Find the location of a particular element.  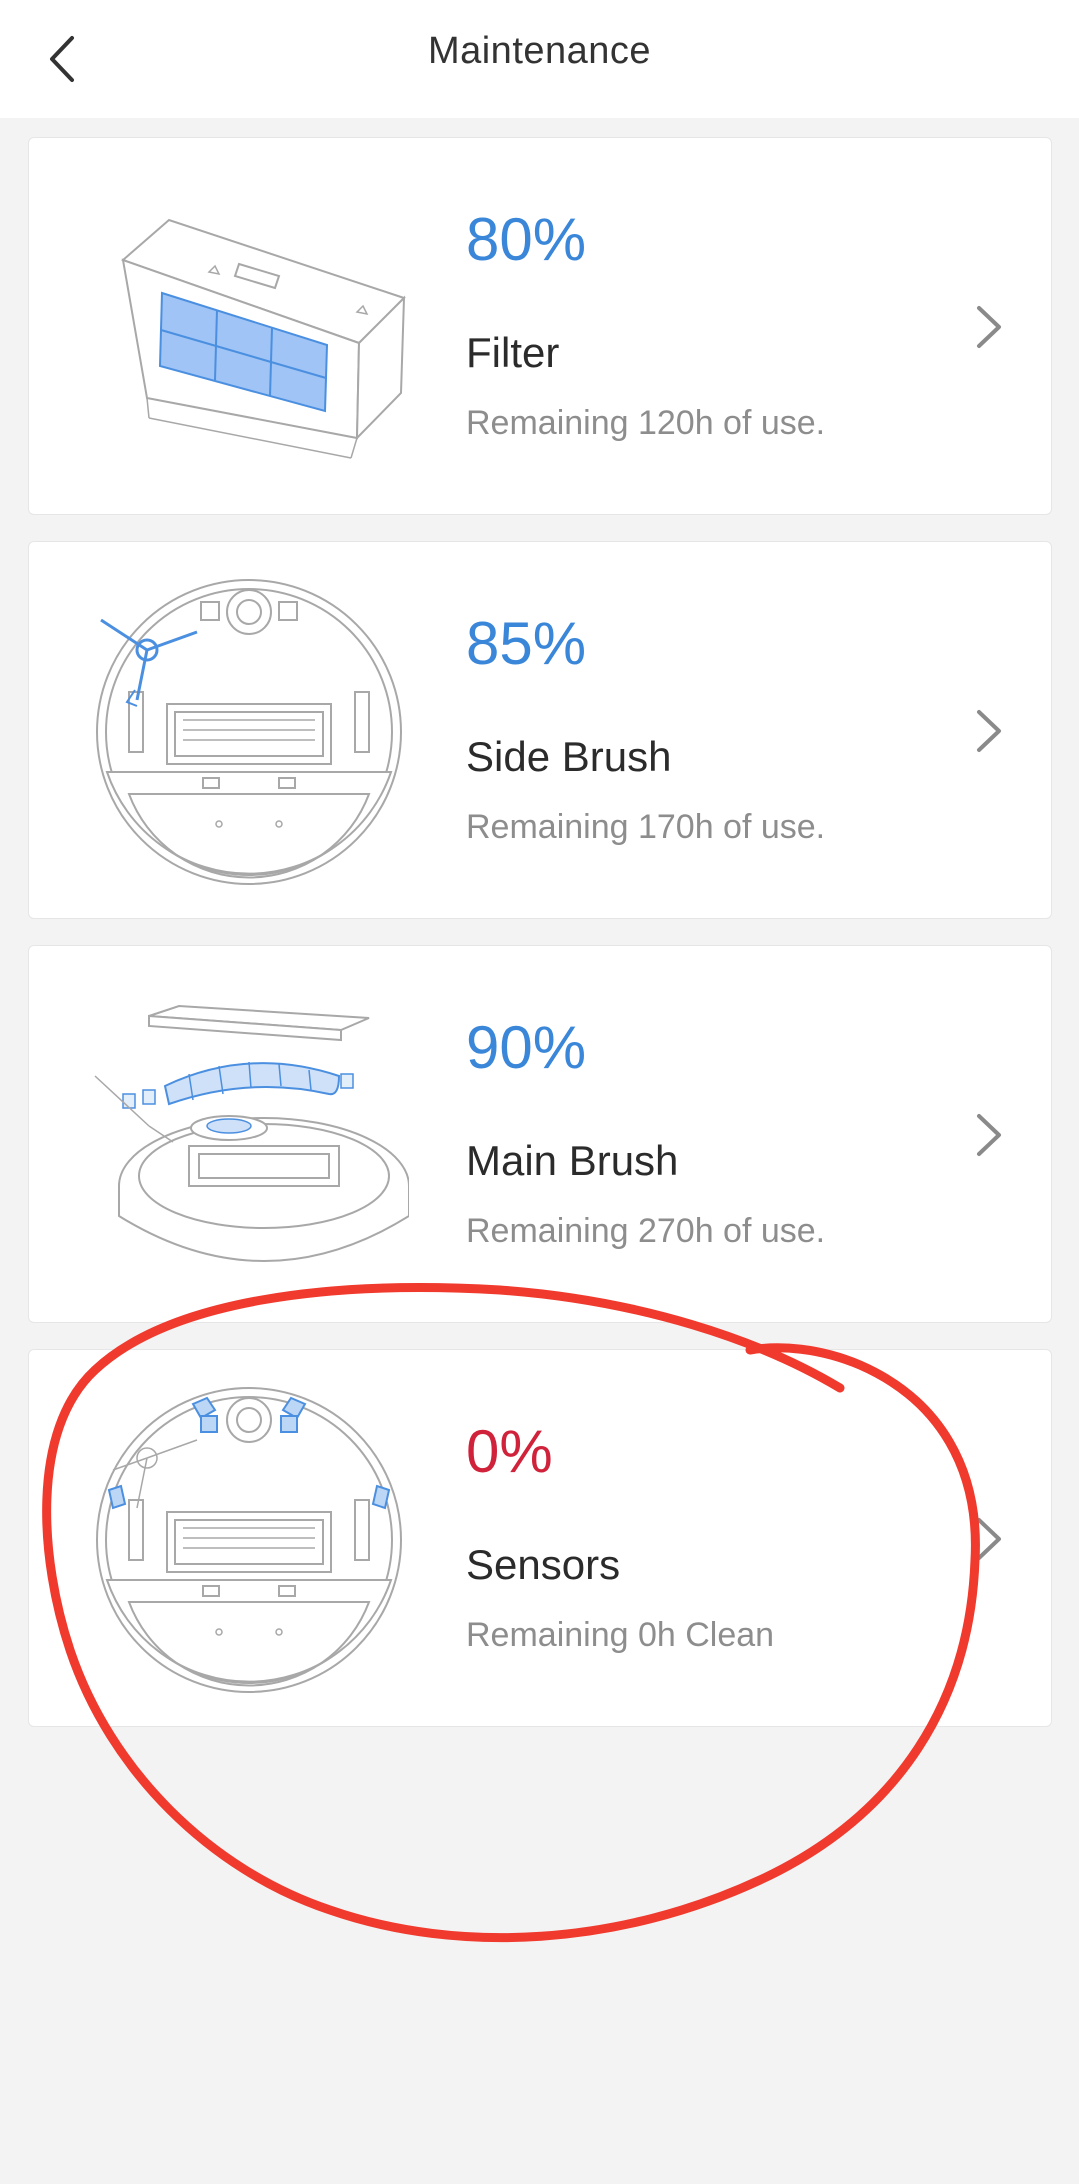

remaining-text: Remaining 120h of use. is located at coordinates (646, 423).